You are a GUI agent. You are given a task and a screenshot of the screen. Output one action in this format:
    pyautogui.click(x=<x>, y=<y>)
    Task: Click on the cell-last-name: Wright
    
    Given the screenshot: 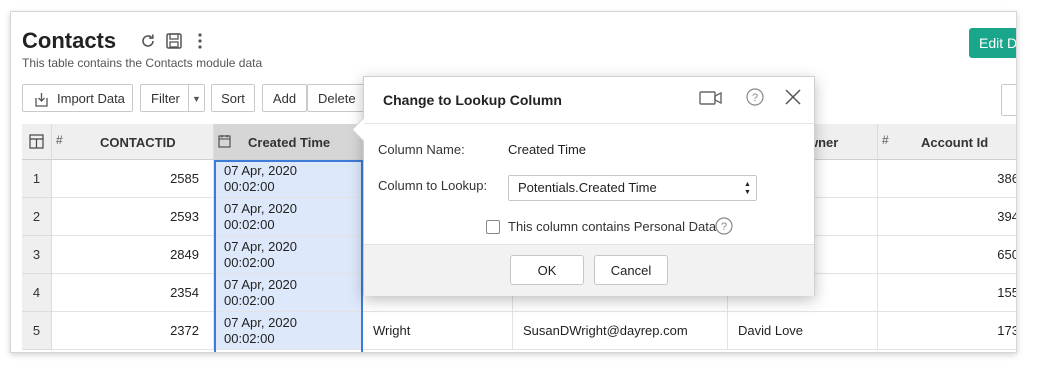 What is the action you would take?
    pyautogui.click(x=438, y=331)
    